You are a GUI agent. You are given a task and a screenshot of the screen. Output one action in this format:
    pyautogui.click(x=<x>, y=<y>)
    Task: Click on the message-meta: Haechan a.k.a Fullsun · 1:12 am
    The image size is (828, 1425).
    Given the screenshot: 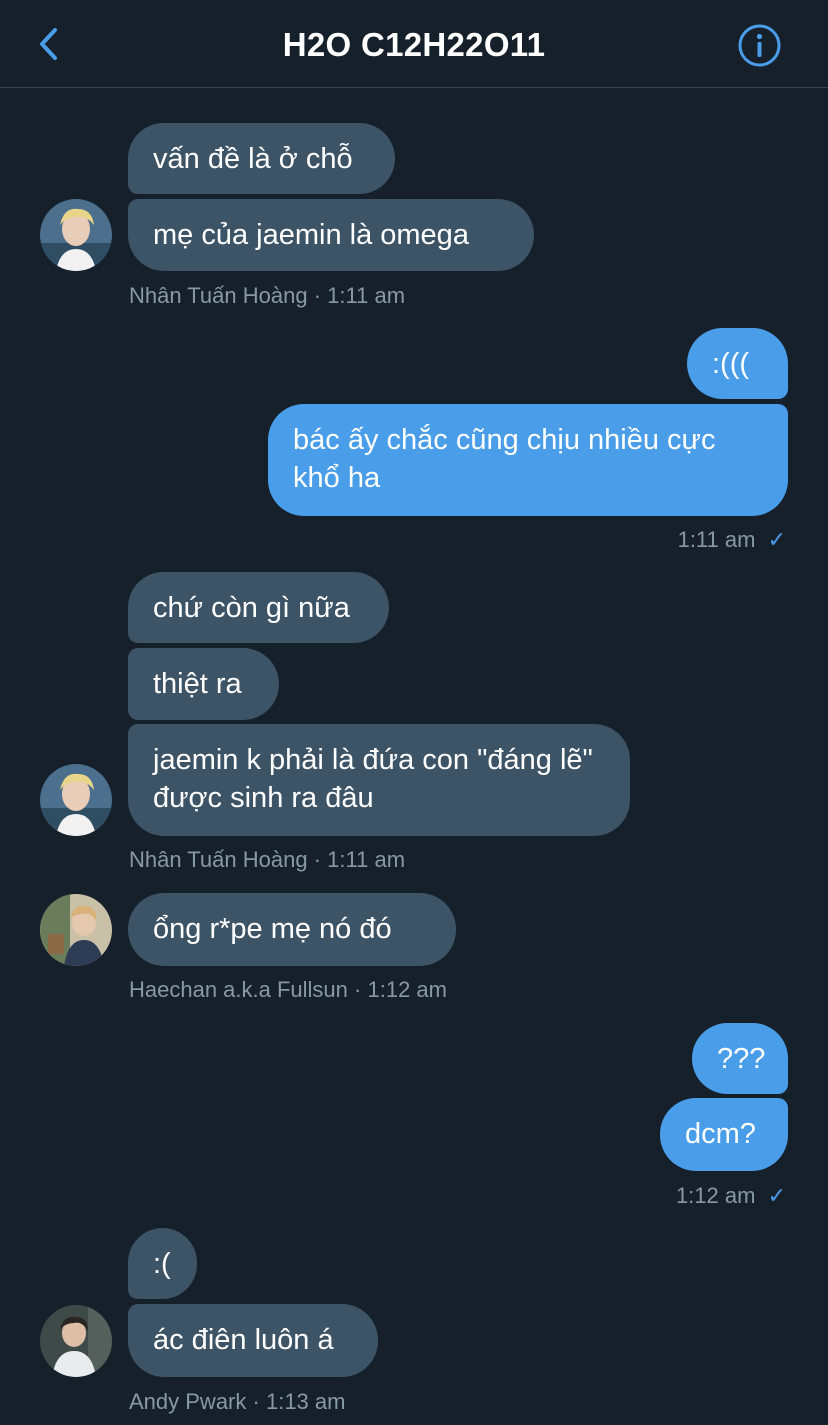 What is the action you would take?
    pyautogui.click(x=288, y=990)
    